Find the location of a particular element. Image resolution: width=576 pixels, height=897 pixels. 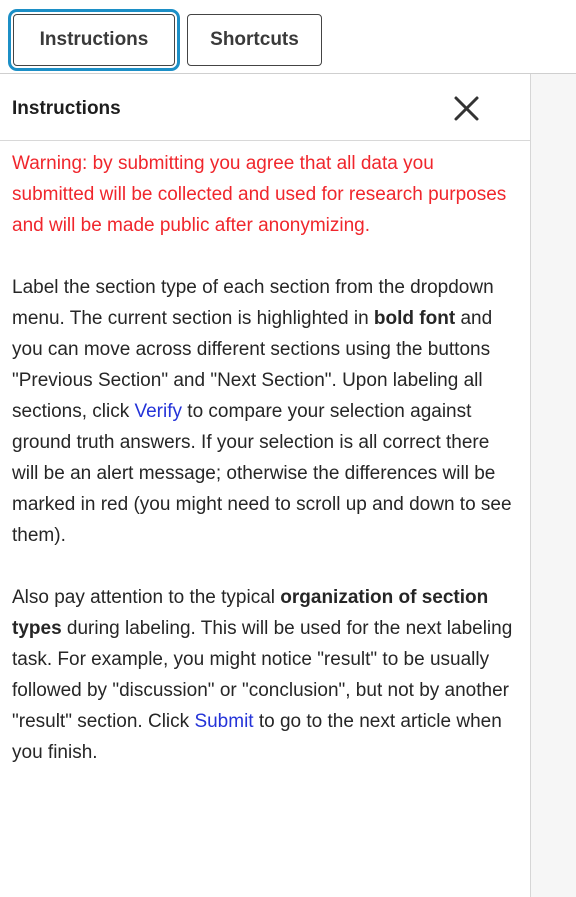

close-button is located at coordinates (466, 110).